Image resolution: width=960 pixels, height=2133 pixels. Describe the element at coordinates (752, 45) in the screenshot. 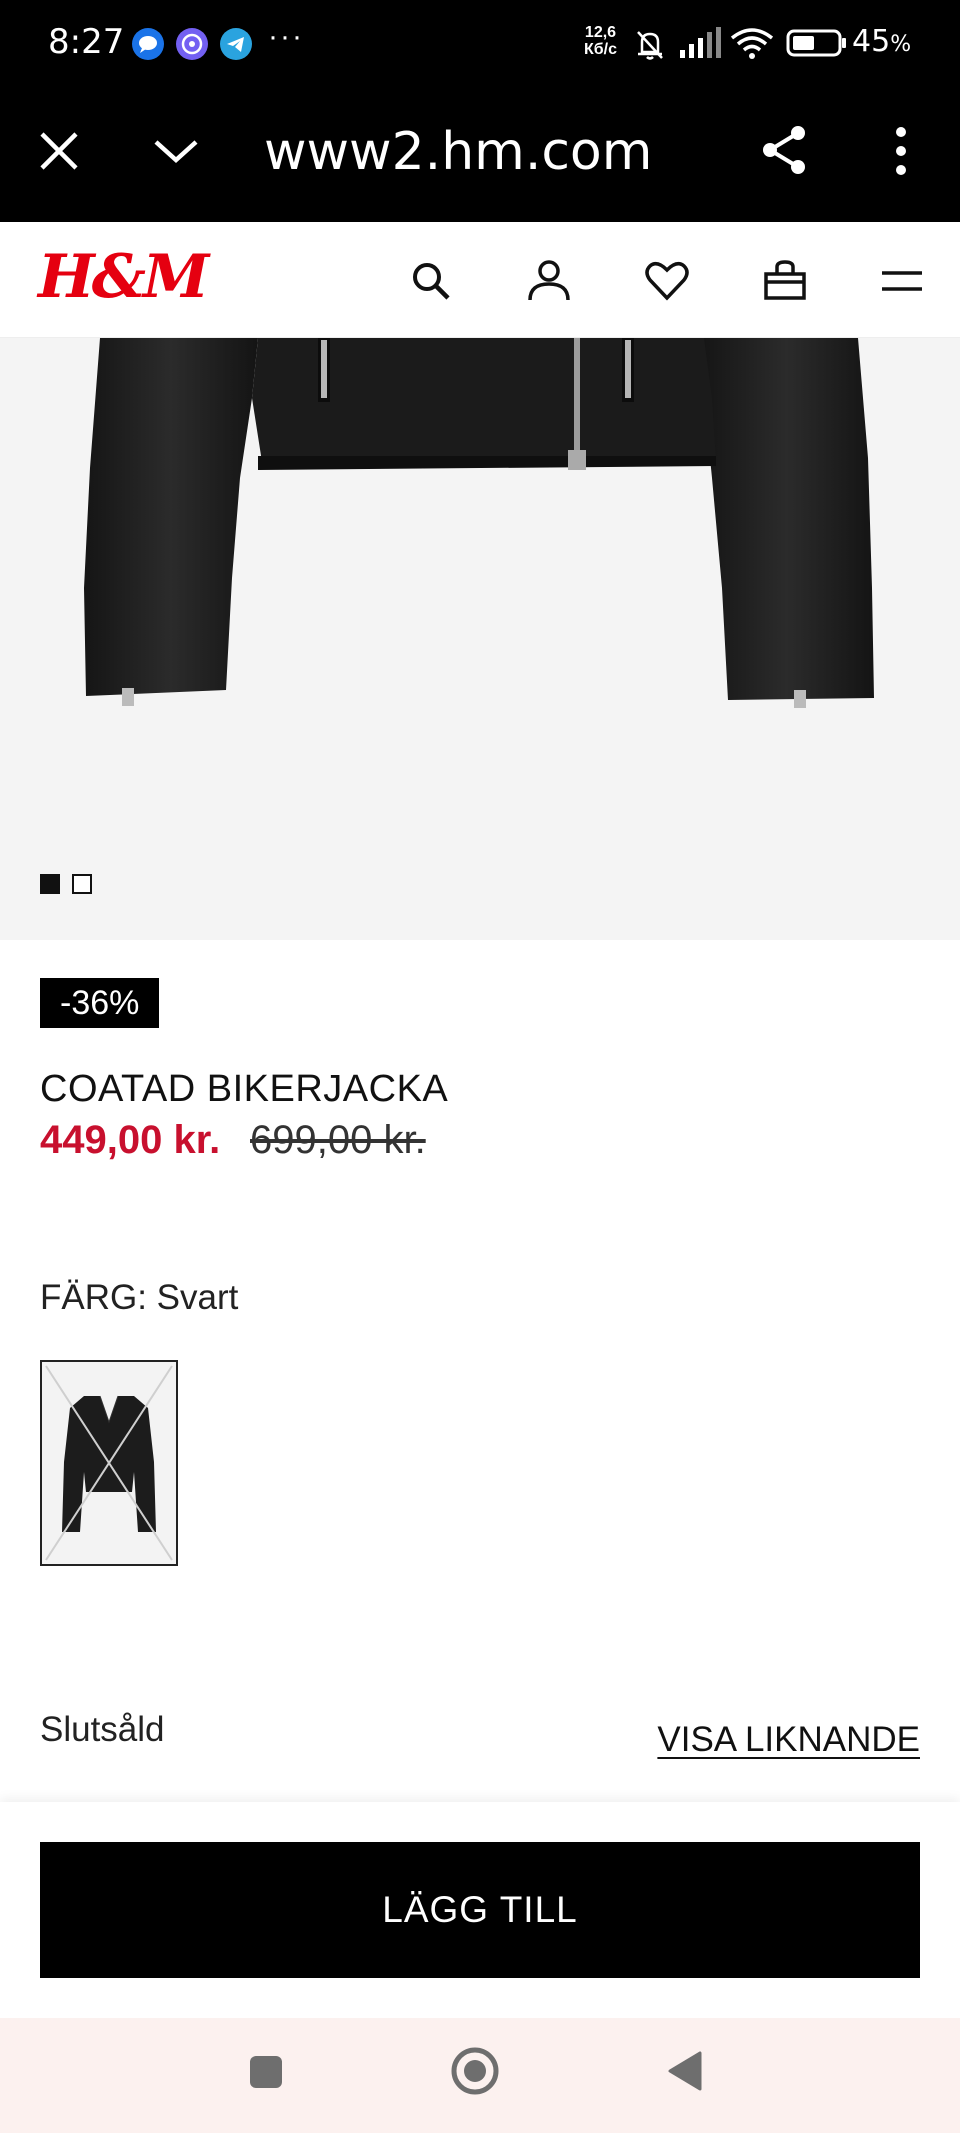

I see `wifi-icon` at that location.